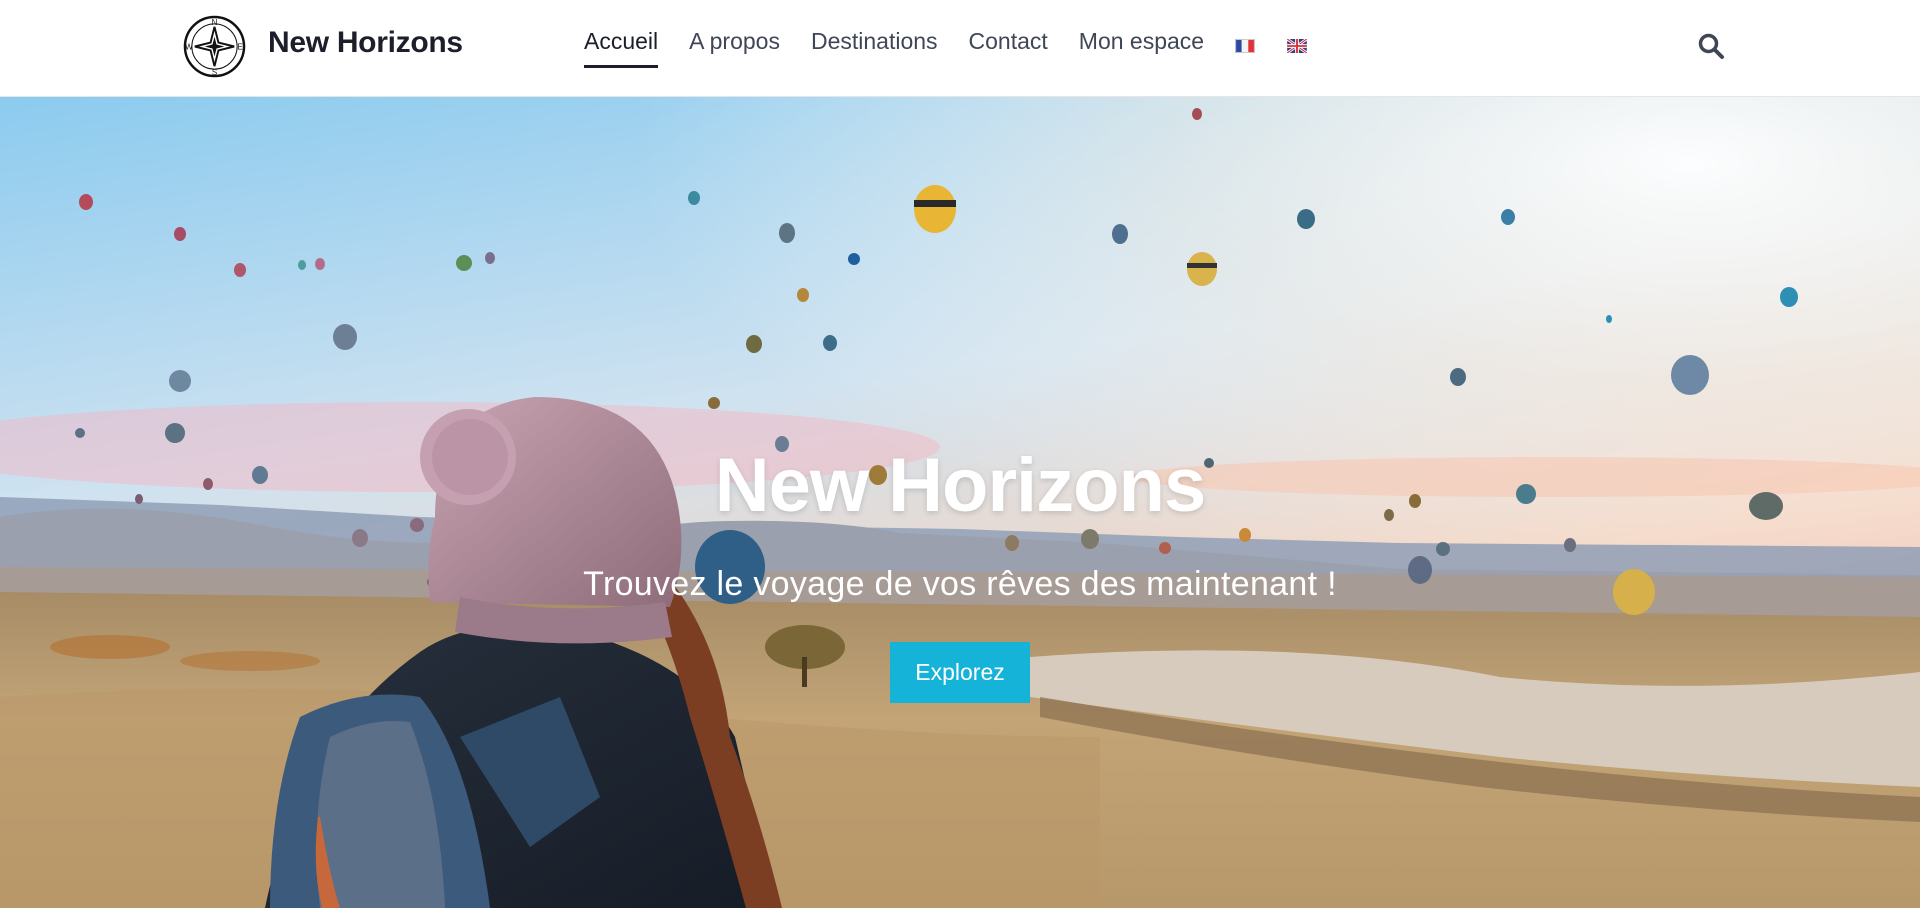 This screenshot has width=1920, height=908. Describe the element at coordinates (1297, 45) in the screenshot. I see `uk-flag-icon` at that location.